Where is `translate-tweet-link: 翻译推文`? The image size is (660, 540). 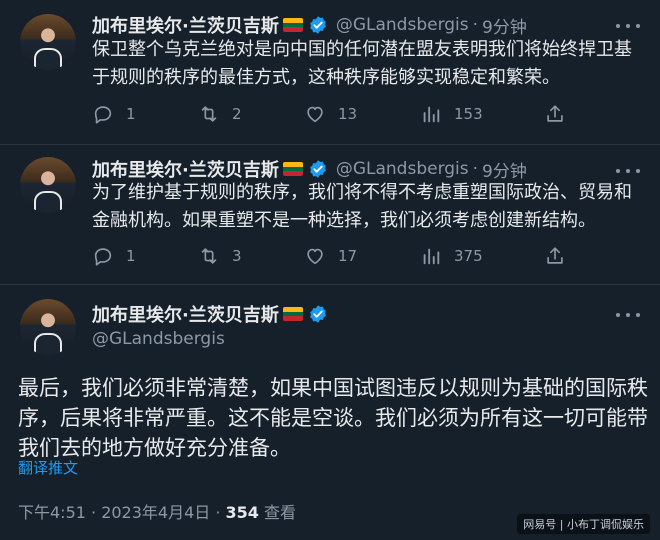
translate-tweet-link: 翻译推文 is located at coordinates (48, 467).